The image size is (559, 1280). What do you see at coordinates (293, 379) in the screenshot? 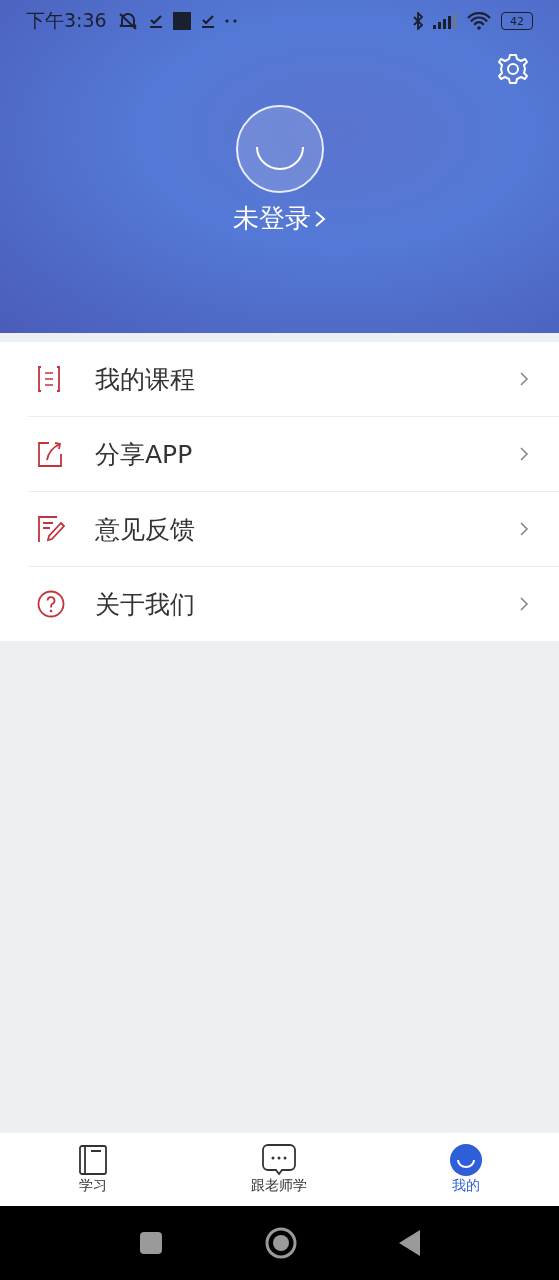
I see `menu-item: 我的课程` at bounding box center [293, 379].